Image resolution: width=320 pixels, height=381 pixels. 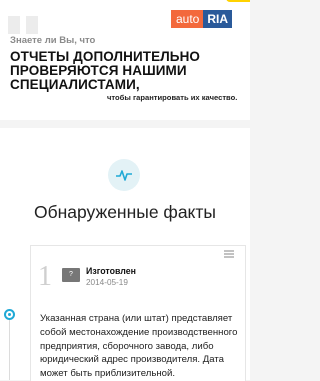 What do you see at coordinates (9, 345) in the screenshot?
I see `timeline-line` at bounding box center [9, 345].